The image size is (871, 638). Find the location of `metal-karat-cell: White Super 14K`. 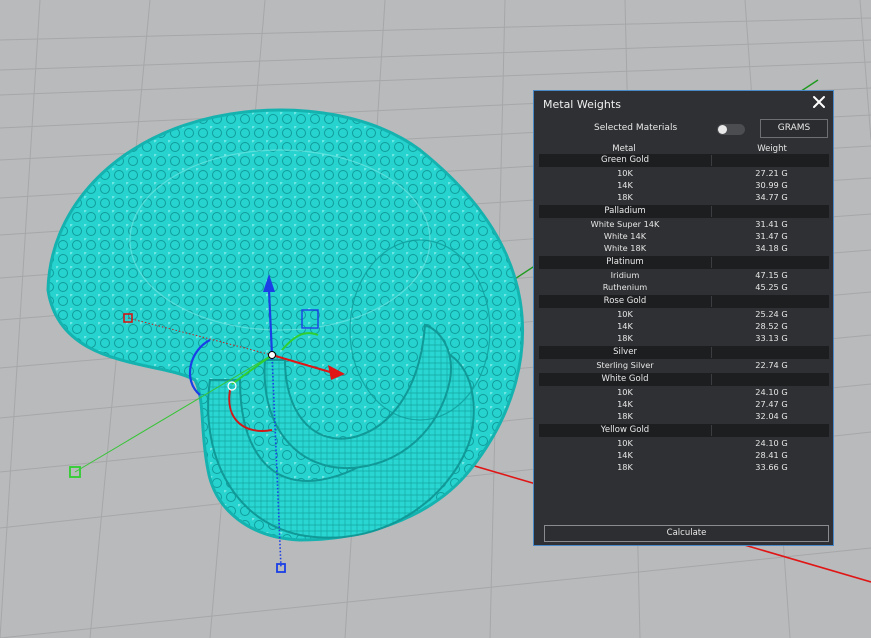

metal-karat-cell: White Super 14K is located at coordinates (625, 224).